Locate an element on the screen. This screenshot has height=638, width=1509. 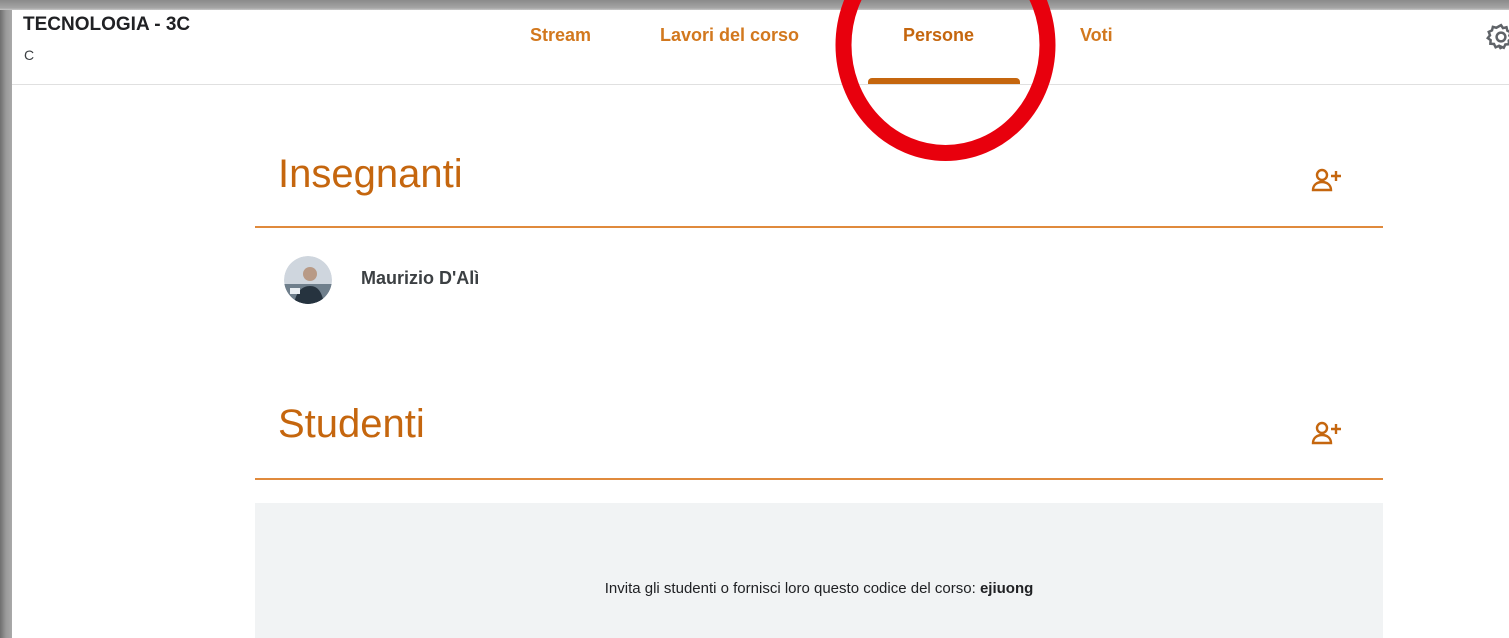
class-code: ejiuong is located at coordinates (1006, 588).